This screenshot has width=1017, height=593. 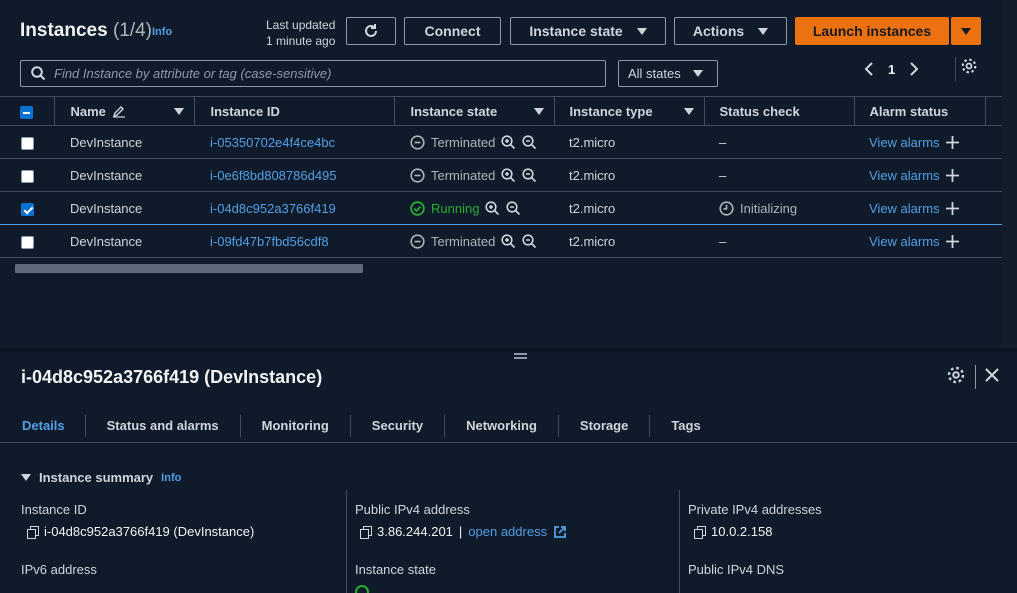 What do you see at coordinates (269, 241) in the screenshot?
I see `instance-id-link: i-09fd47b7fbd56cdf8` at bounding box center [269, 241].